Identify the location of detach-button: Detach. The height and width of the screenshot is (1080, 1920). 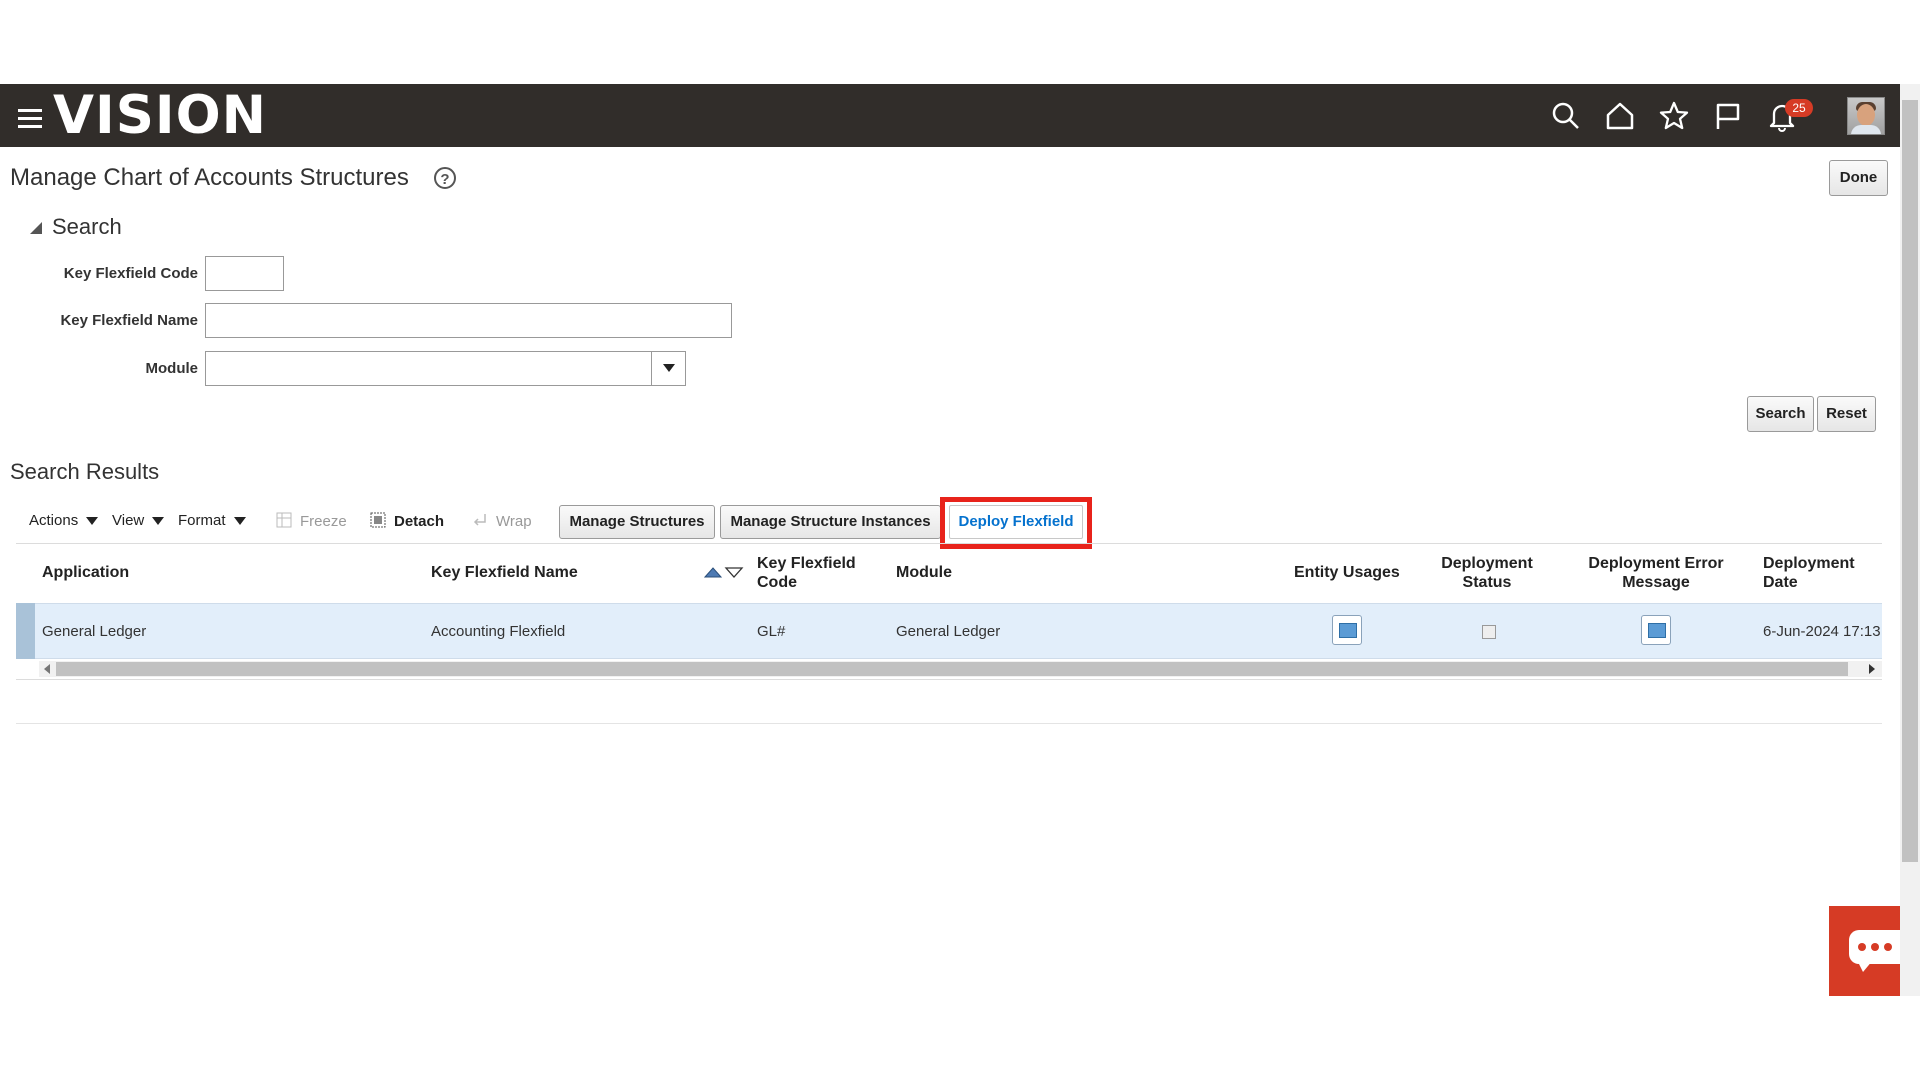
(407, 521).